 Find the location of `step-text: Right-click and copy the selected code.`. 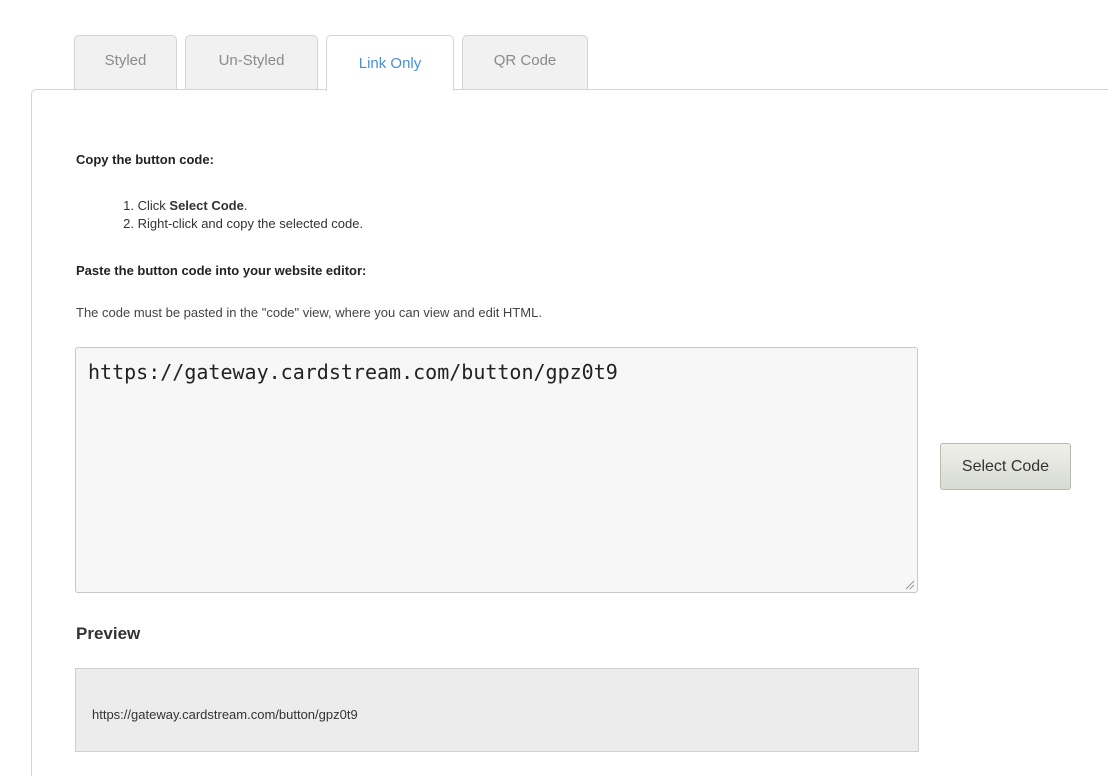

step-text: Right-click and copy the selected code. is located at coordinates (250, 223).